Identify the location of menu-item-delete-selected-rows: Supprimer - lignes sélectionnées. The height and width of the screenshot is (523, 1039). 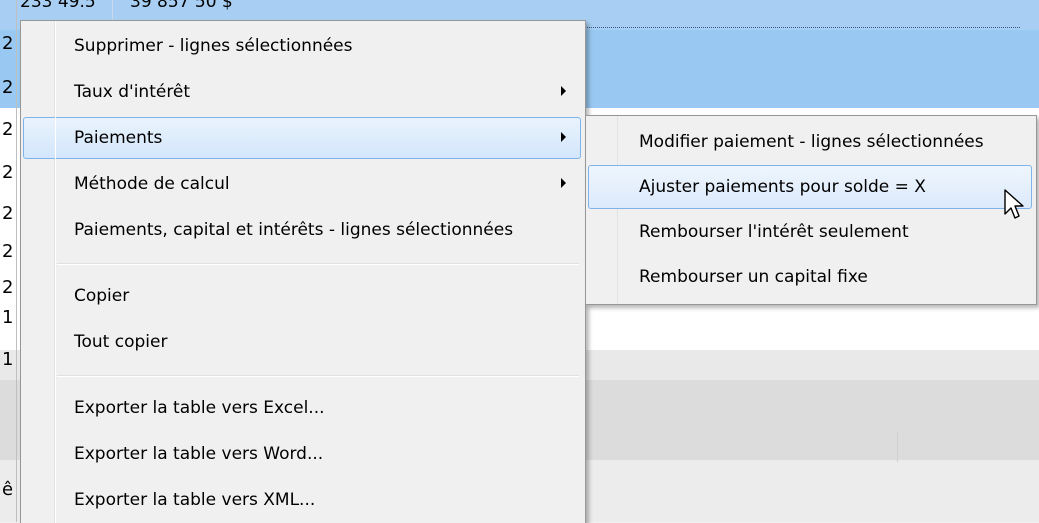
(302, 46).